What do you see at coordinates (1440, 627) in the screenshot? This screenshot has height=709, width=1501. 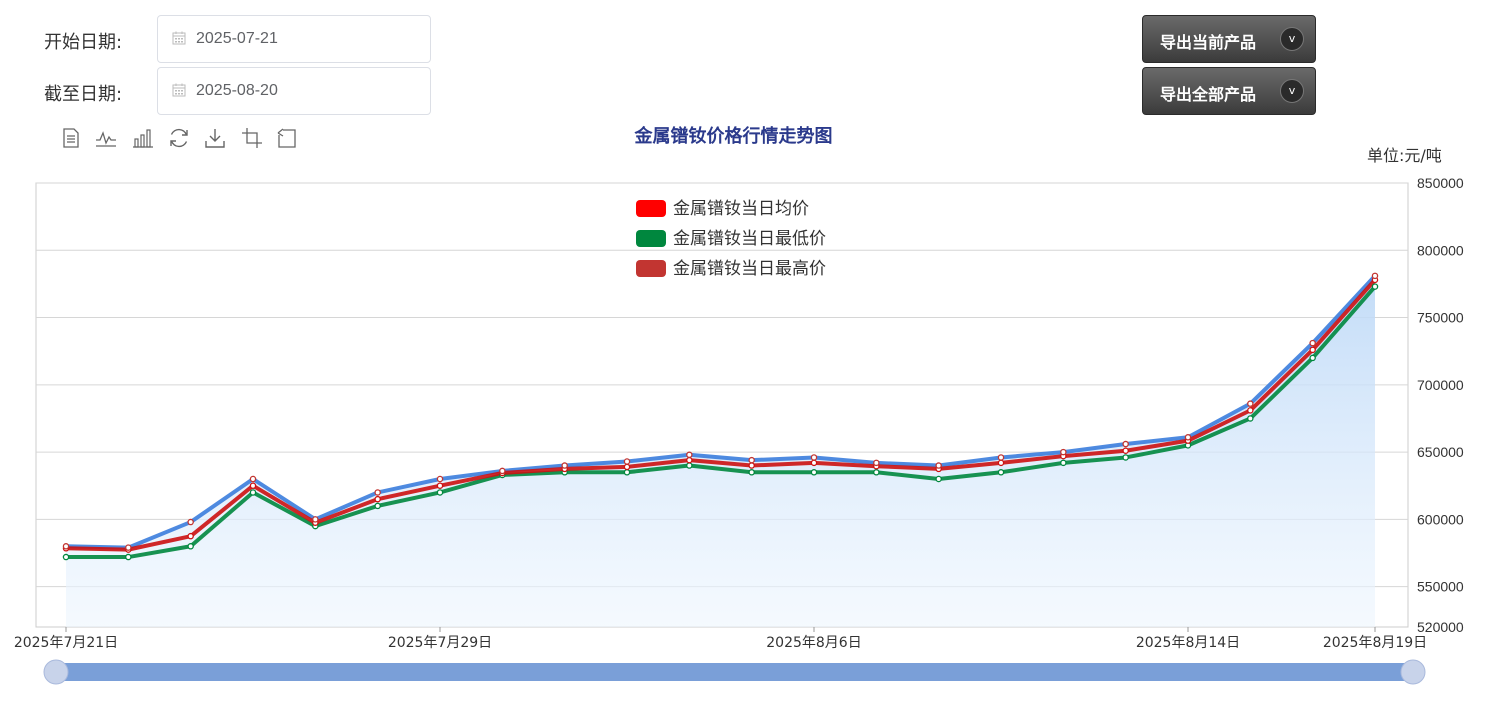 I see `y-tick-label: 520000` at bounding box center [1440, 627].